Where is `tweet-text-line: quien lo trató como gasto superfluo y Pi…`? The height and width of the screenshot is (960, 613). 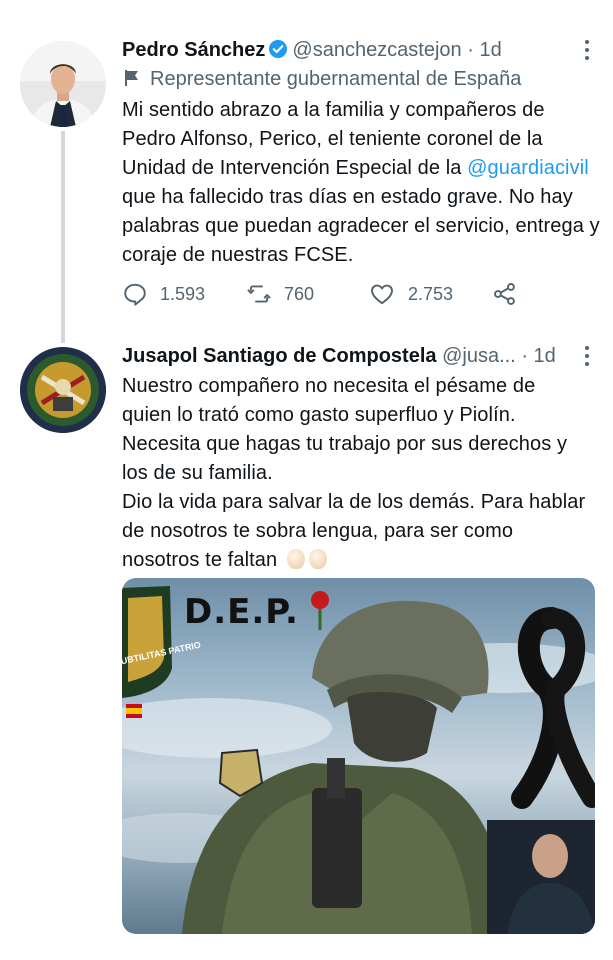 tweet-text-line: quien lo trató como gasto superfluo y Pi… is located at coordinates (319, 415).